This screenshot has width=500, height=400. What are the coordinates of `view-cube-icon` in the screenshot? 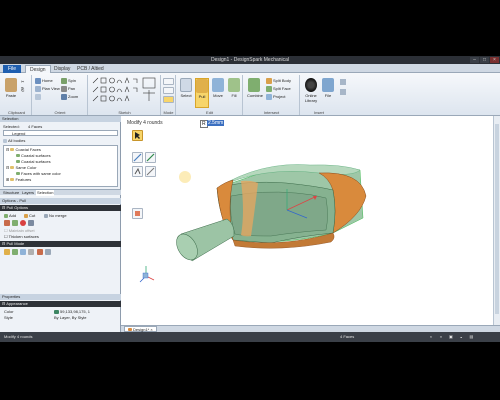 It's located at (38, 97).